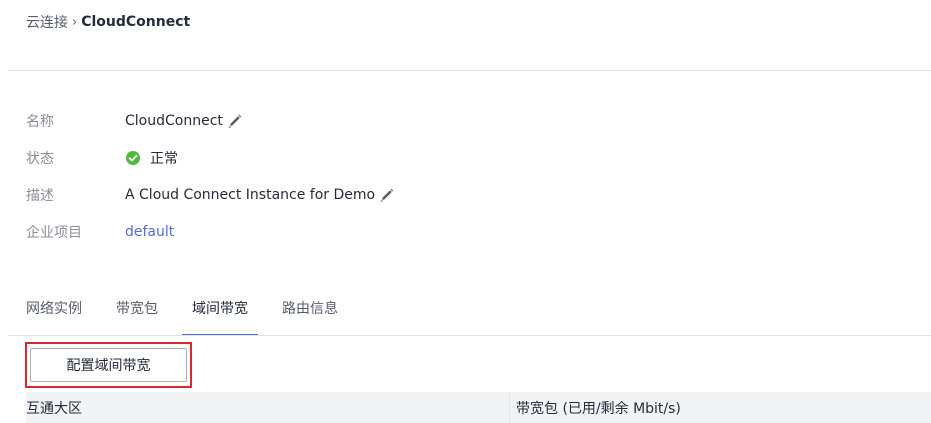 The image size is (931, 423). What do you see at coordinates (54, 408) in the screenshot?
I see `column-header-region: 互通大区` at bounding box center [54, 408].